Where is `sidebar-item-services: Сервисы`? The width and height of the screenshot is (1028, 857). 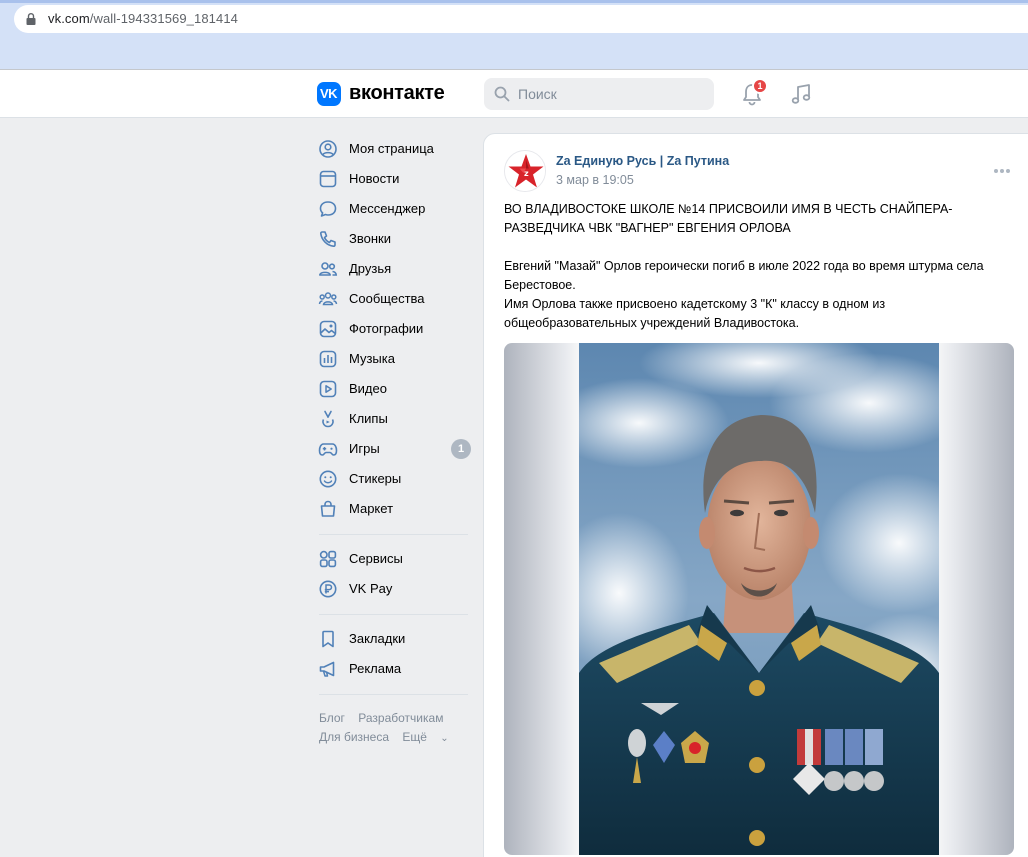
sidebar-item-services: Сервисы is located at coordinates (396, 558).